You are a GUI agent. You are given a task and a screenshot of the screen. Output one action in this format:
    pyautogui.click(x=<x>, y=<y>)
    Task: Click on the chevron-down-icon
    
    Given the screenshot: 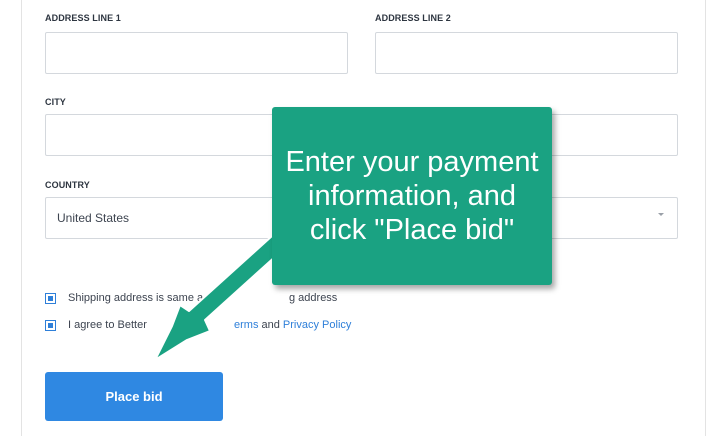 What is the action you would take?
    pyautogui.click(x=661, y=214)
    